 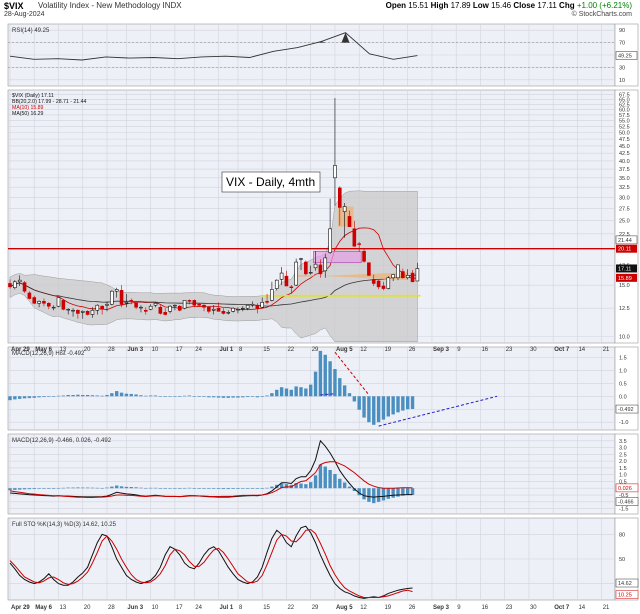 What do you see at coordinates (266, 350) in the screenshot?
I see `x-tick-label: 15` at bounding box center [266, 350].